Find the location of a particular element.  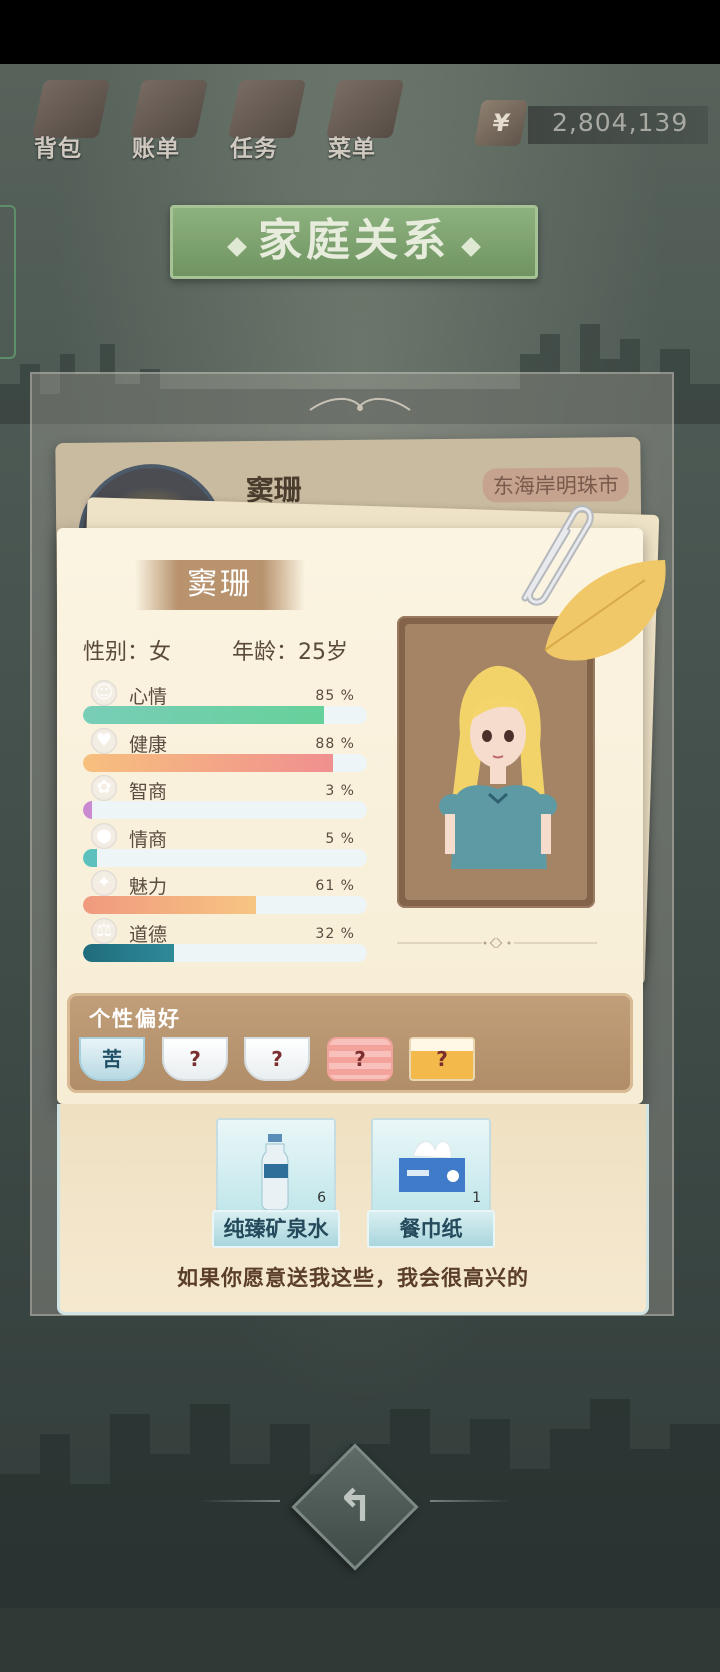

character-name: 窦珊 is located at coordinates (220, 584).